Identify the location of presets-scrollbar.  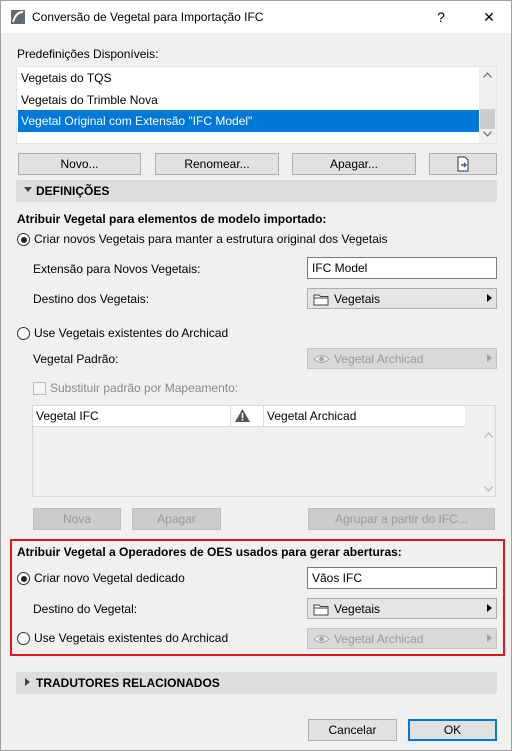
(487, 105).